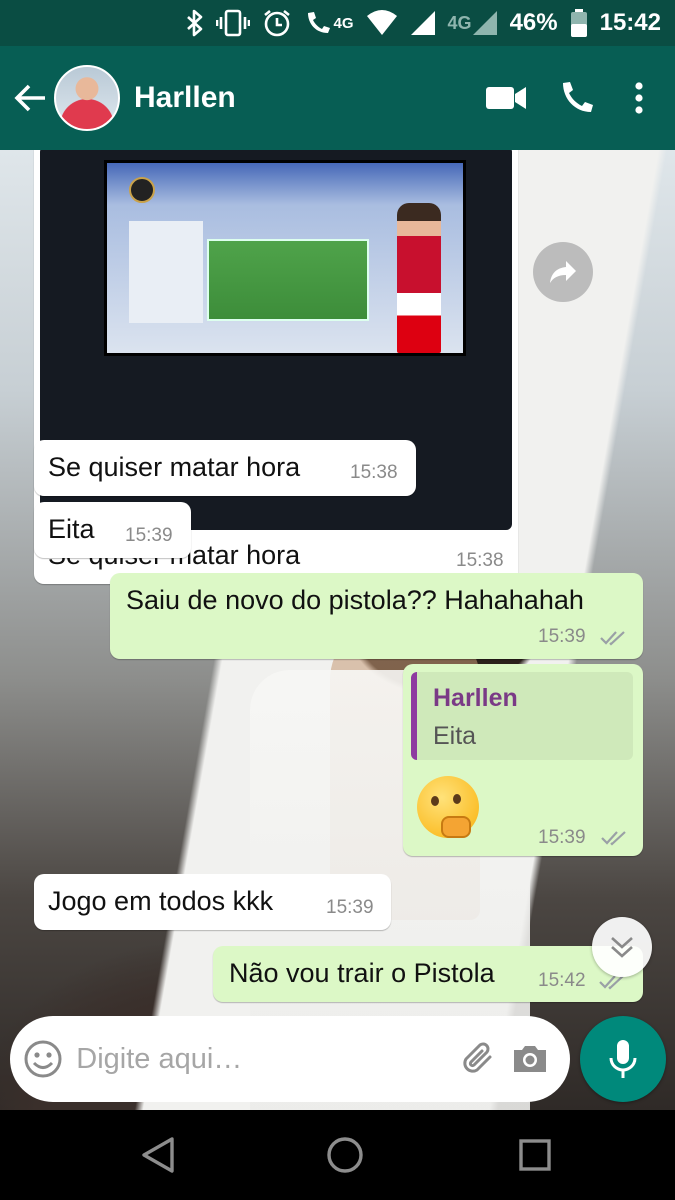  I want to click on paperclip-icon, so click(477, 1057).